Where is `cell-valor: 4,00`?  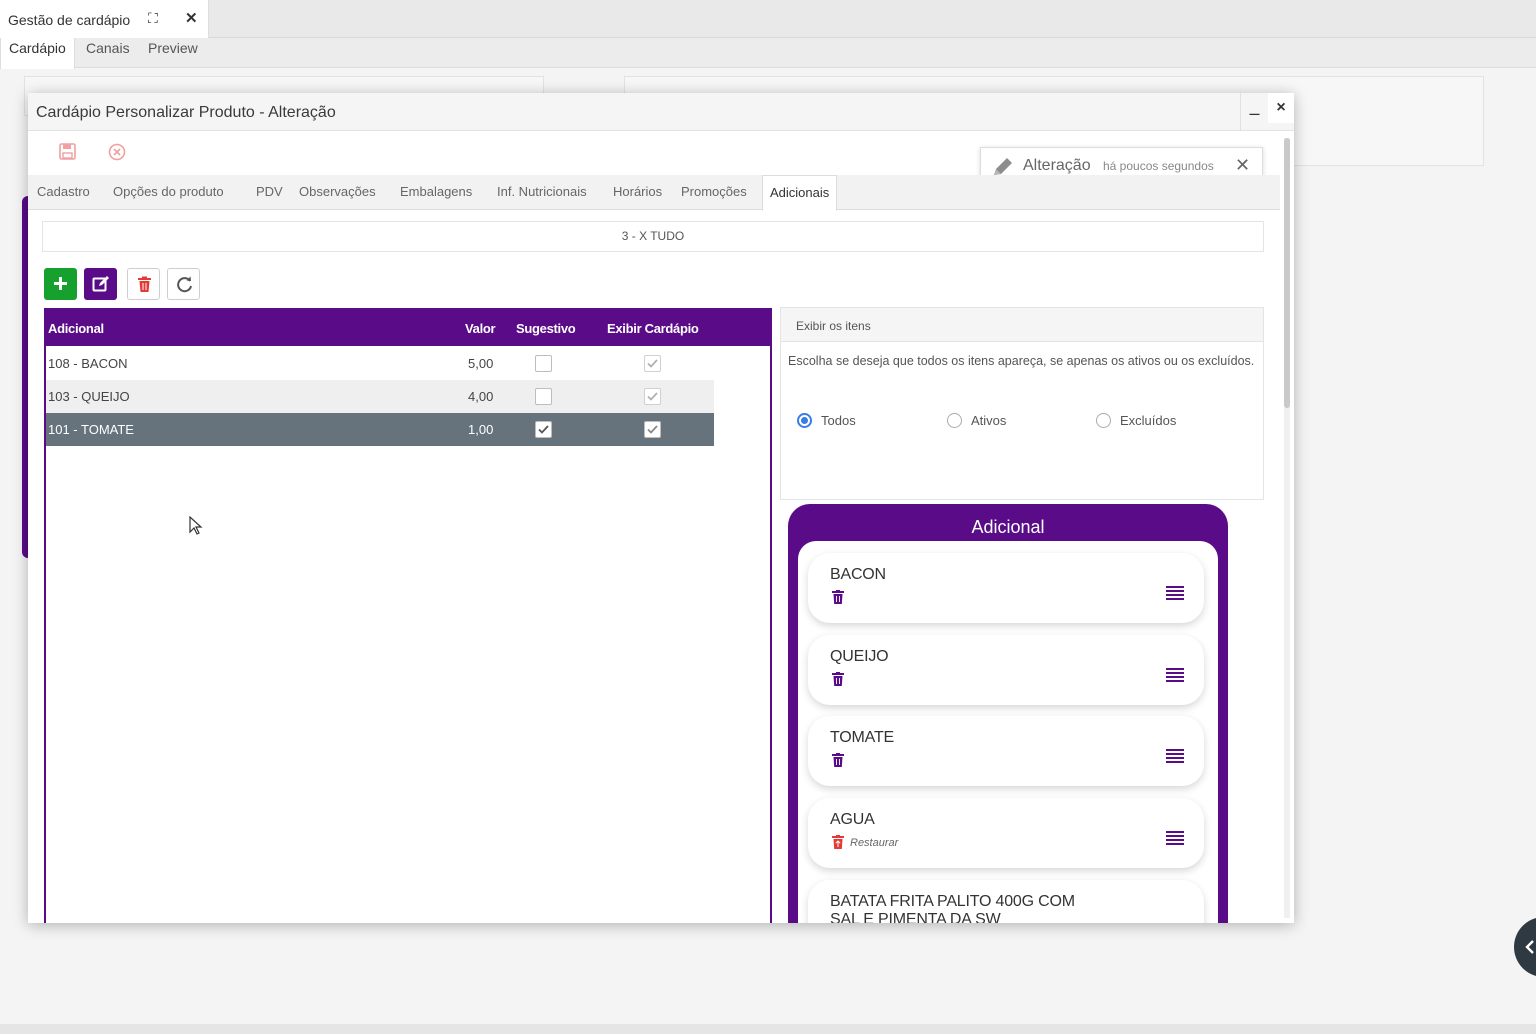
cell-valor: 4,00 is located at coordinates (481, 396).